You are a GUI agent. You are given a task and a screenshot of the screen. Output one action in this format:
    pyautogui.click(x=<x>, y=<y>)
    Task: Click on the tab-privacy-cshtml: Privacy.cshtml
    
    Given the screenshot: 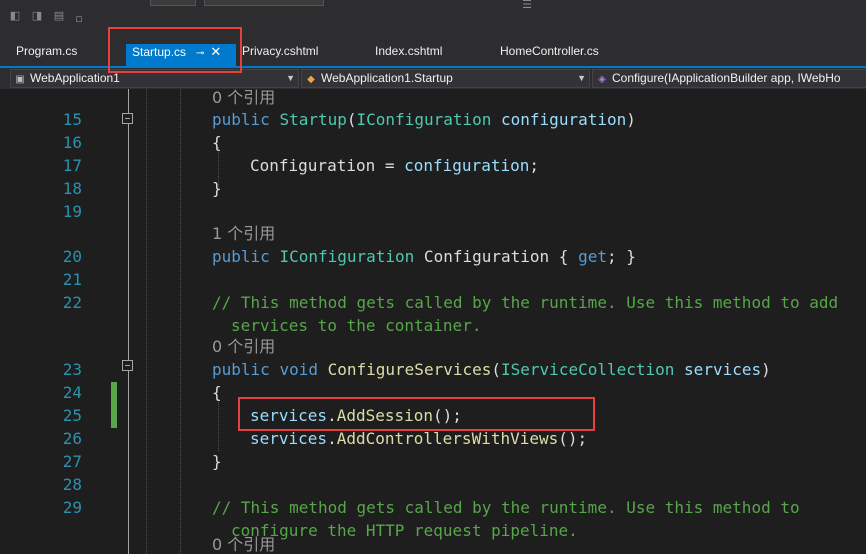 What is the action you would take?
    pyautogui.click(x=280, y=55)
    